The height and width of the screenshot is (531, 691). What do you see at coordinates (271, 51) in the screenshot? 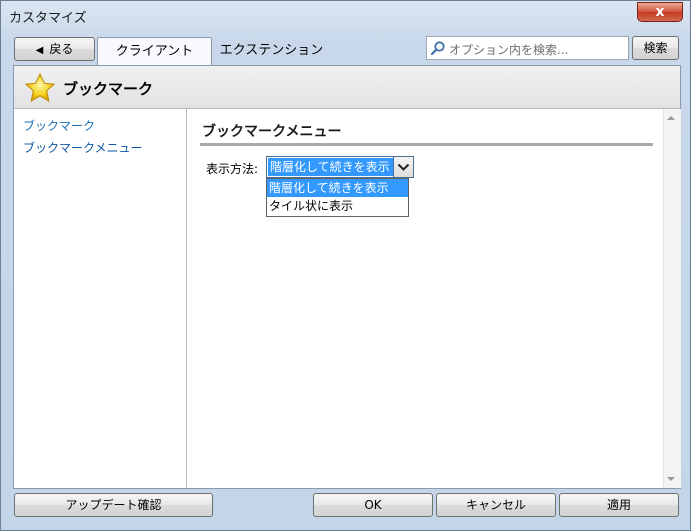
I see `tab-extension: エクステンション` at bounding box center [271, 51].